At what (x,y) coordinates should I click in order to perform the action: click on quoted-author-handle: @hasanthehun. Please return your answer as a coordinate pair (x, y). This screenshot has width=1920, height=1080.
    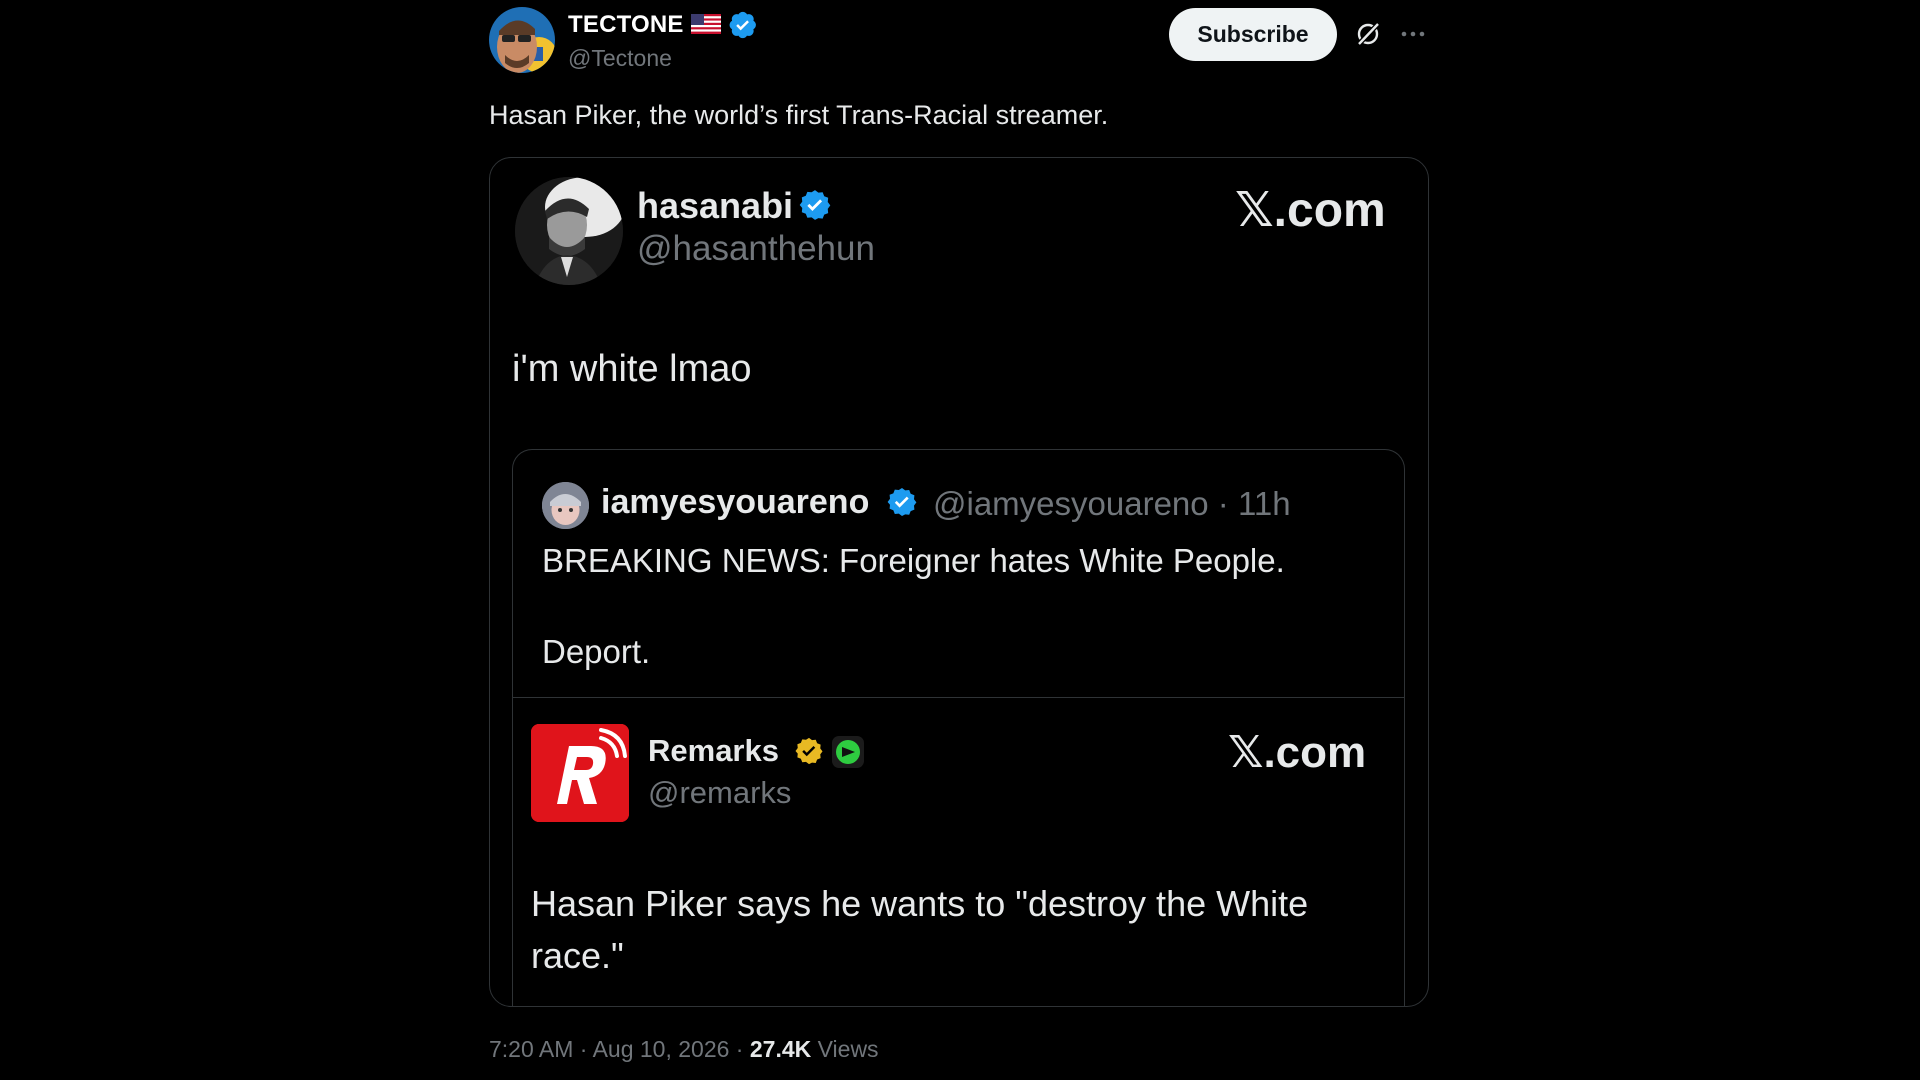
    Looking at the image, I should click on (756, 248).